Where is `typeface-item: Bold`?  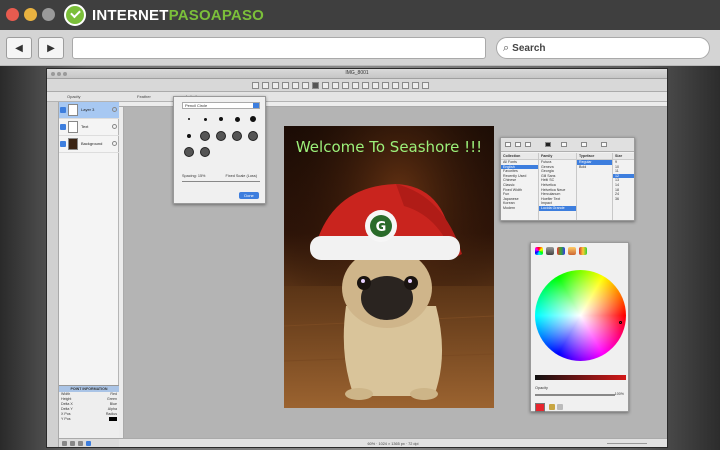 typeface-item: Bold is located at coordinates (594, 167).